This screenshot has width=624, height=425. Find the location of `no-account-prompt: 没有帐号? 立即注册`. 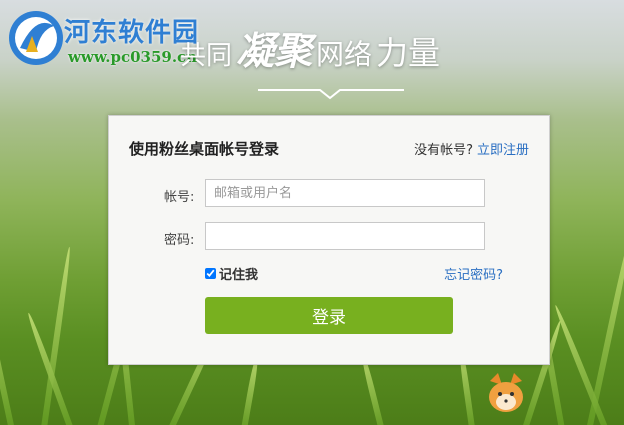

no-account-prompt: 没有帐号? 立即注册 is located at coordinates (471, 148).